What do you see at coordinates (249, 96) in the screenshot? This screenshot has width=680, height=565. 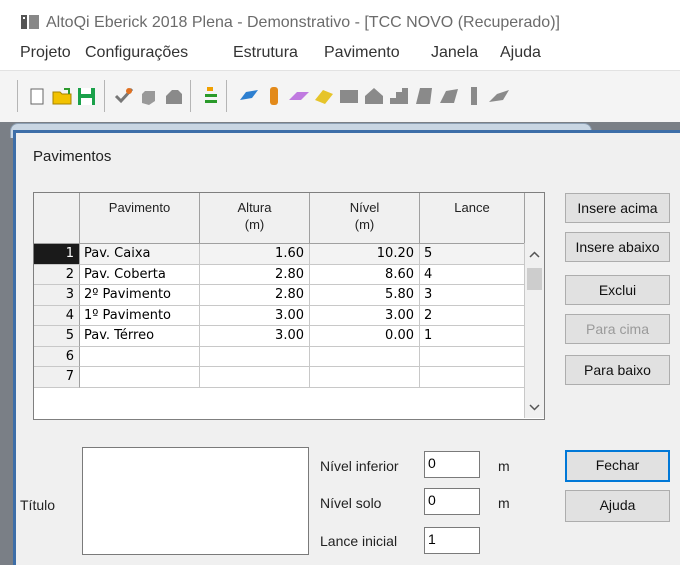 I see `beam-icon` at bounding box center [249, 96].